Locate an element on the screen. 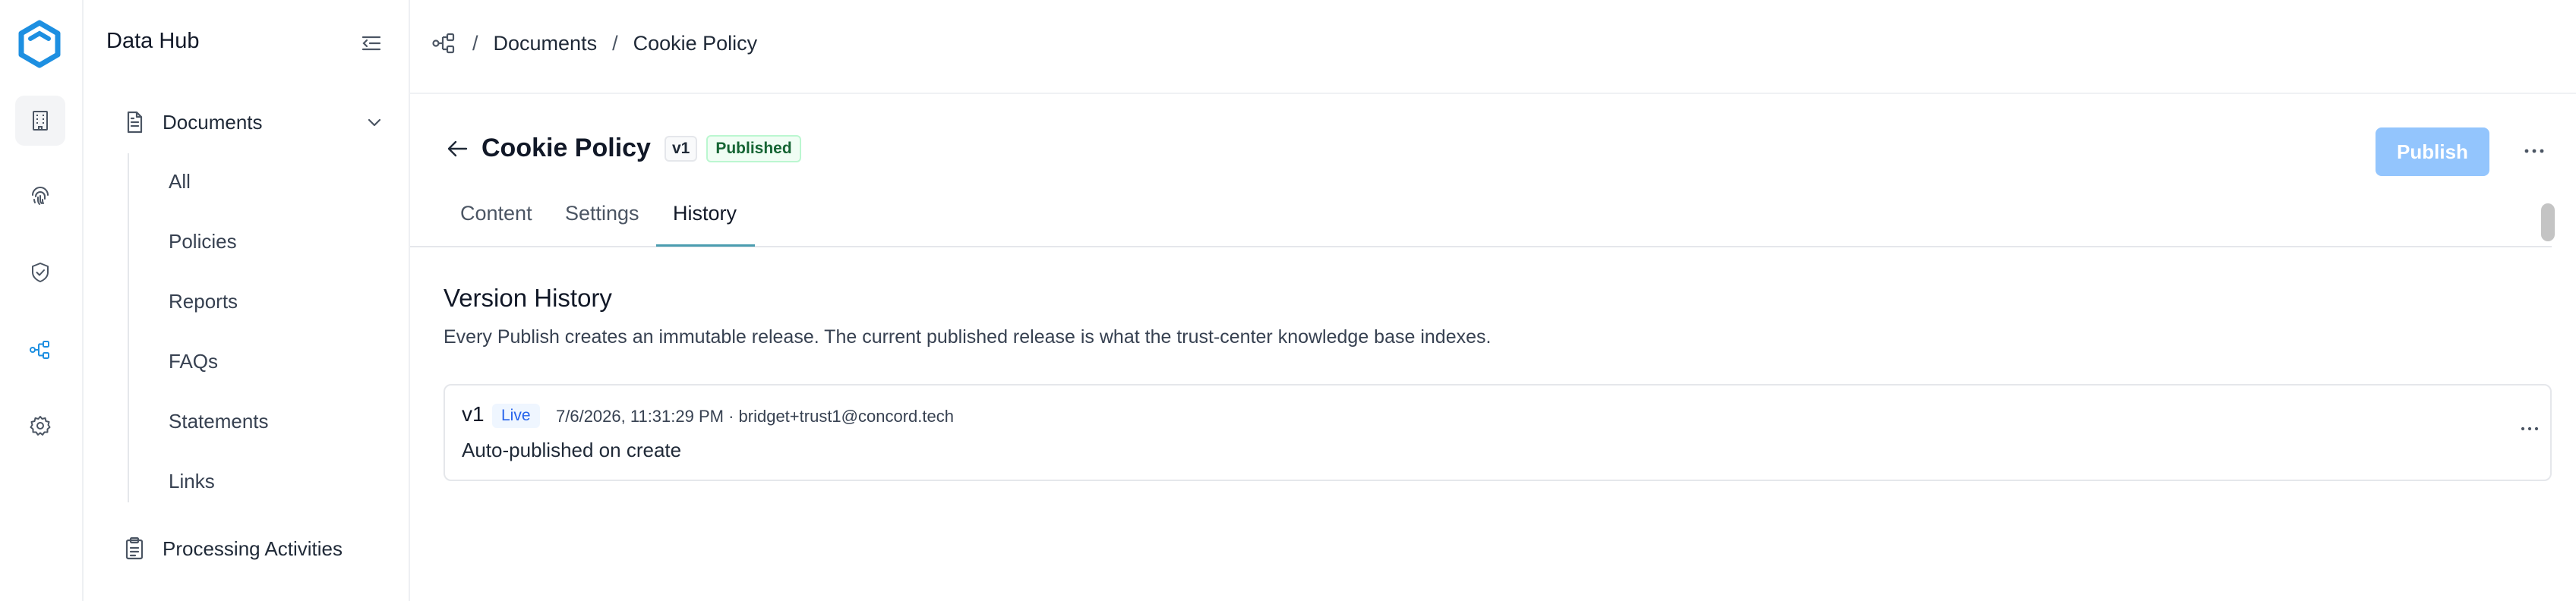 This screenshot has width=2576, height=601. fingerprint-icon is located at coordinates (40, 196).